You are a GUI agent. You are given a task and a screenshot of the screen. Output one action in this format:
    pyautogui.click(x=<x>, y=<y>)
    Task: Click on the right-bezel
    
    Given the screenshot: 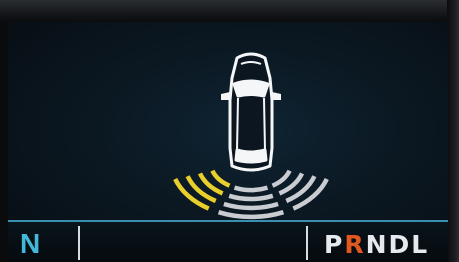 What is the action you would take?
    pyautogui.click(x=453, y=131)
    